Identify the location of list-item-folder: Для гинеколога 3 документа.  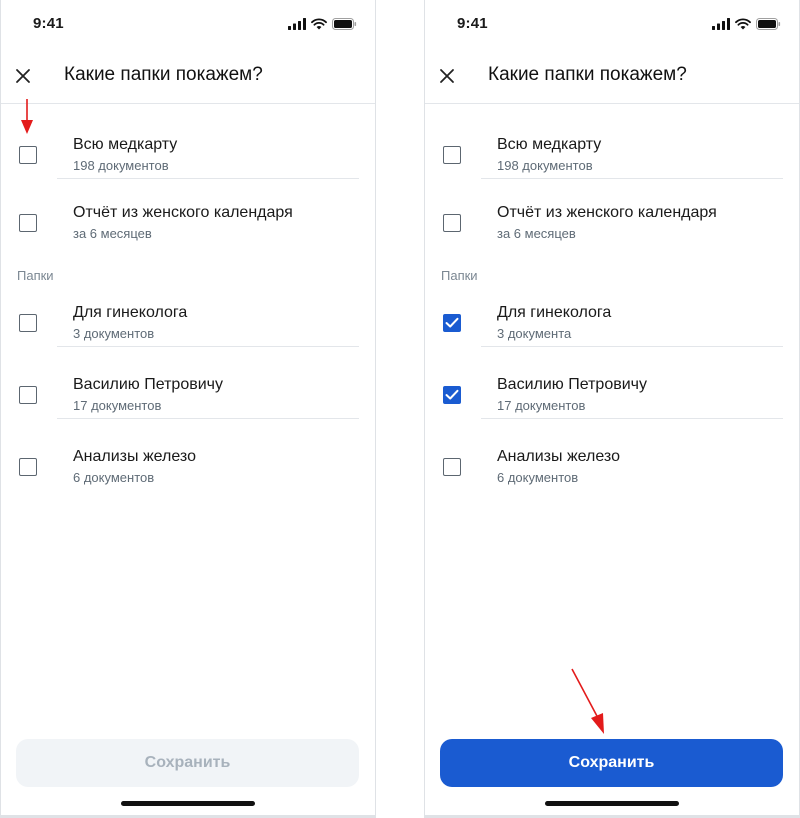
(612, 311).